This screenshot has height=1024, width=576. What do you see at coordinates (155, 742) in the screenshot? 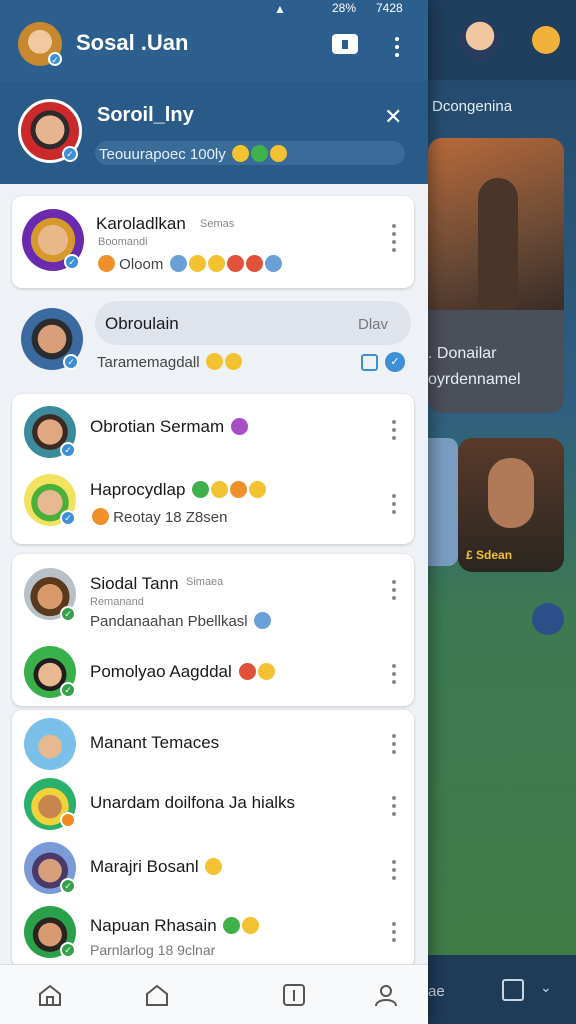
I see `chat-name: Manant Temaces` at bounding box center [155, 742].